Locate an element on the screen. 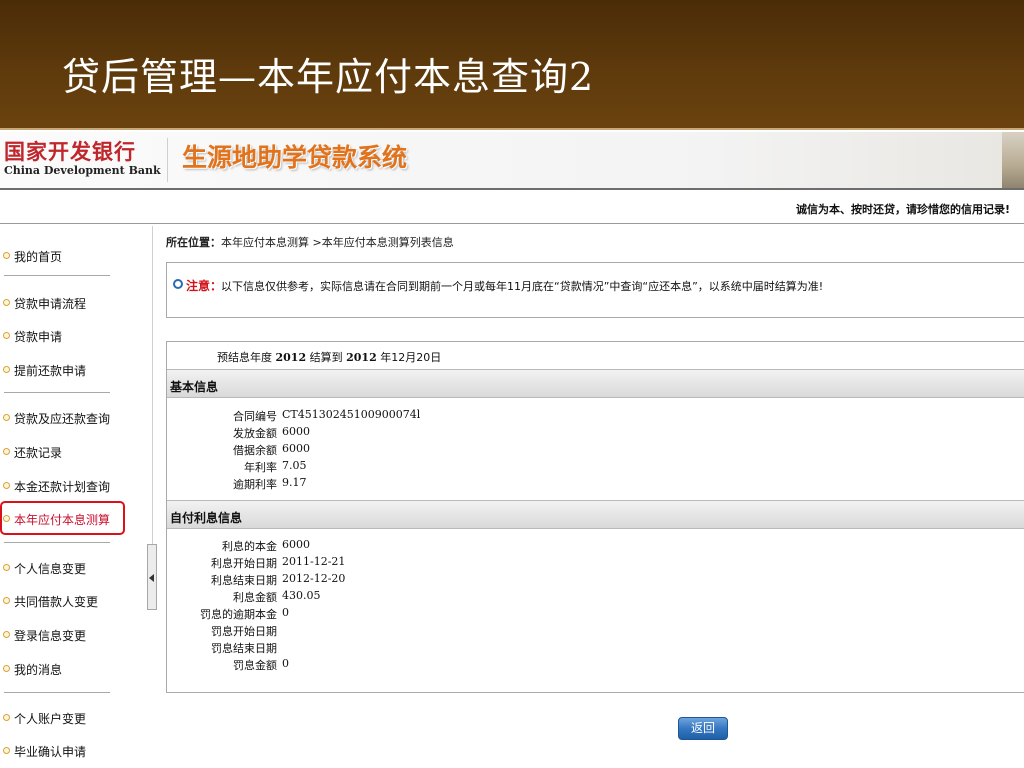 The height and width of the screenshot is (768, 1024). back-button: 返回 is located at coordinates (703, 728).